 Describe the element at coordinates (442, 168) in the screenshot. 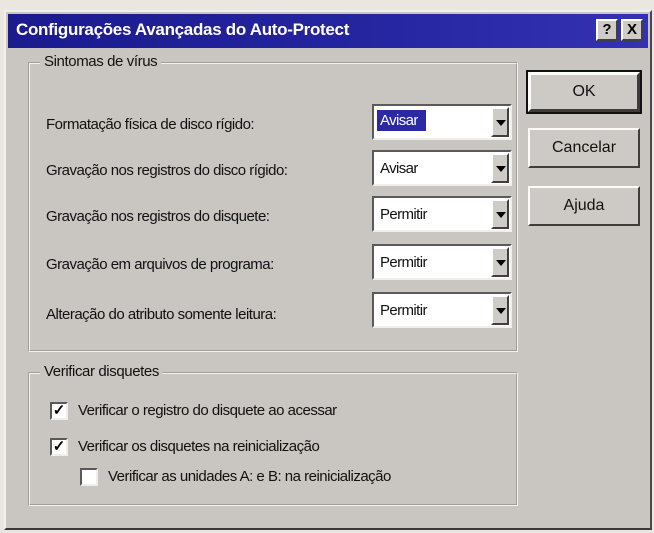

I see `hd-registry-write-select: Avisar` at that location.